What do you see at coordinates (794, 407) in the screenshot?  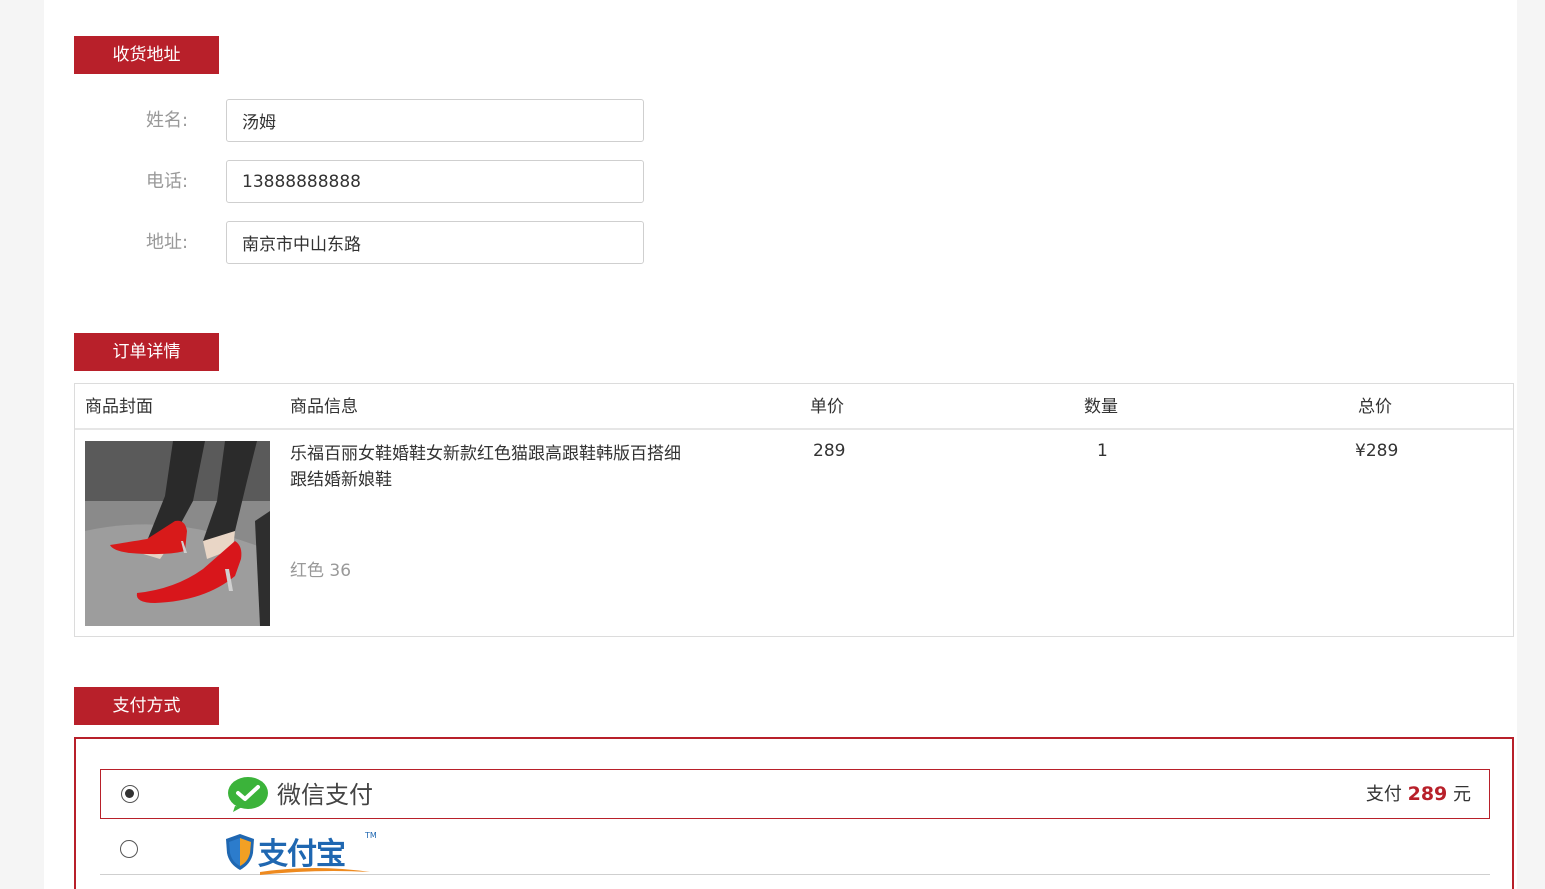 I see `order-table-header: 商品封面 商品信息 单价 数量 总价` at bounding box center [794, 407].